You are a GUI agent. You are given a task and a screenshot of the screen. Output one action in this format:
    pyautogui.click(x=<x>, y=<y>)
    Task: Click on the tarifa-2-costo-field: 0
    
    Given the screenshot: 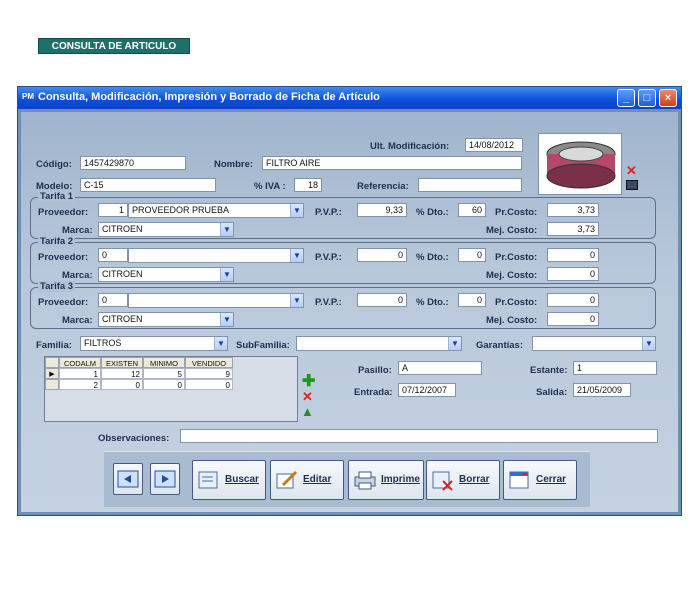 What is the action you would take?
    pyautogui.click(x=573, y=255)
    